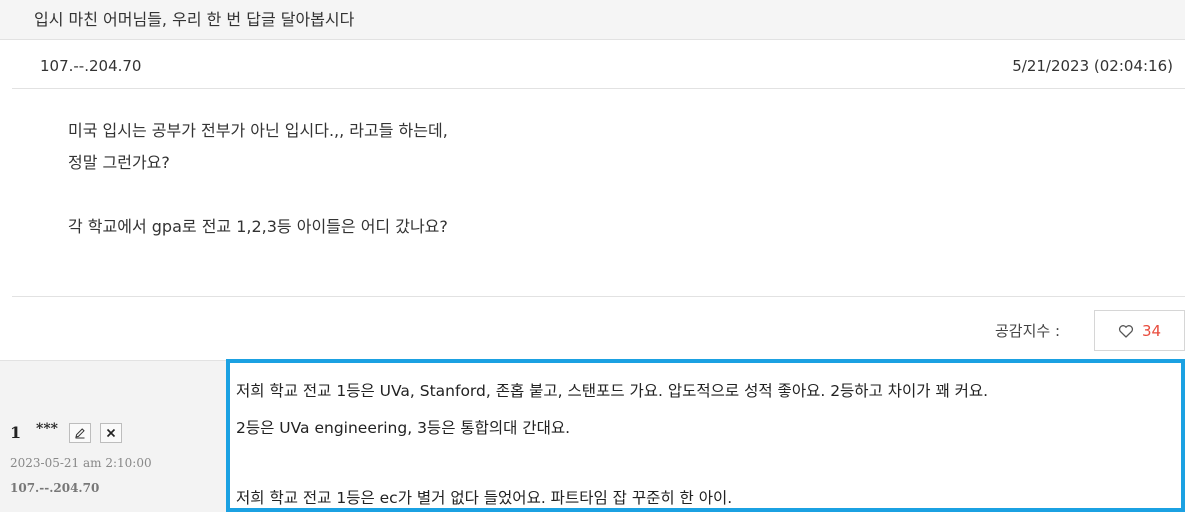 Image resolution: width=1185 pixels, height=512 pixels. I want to click on post-datetime: 5/21/2023 (02:04:16), so click(1092, 66).